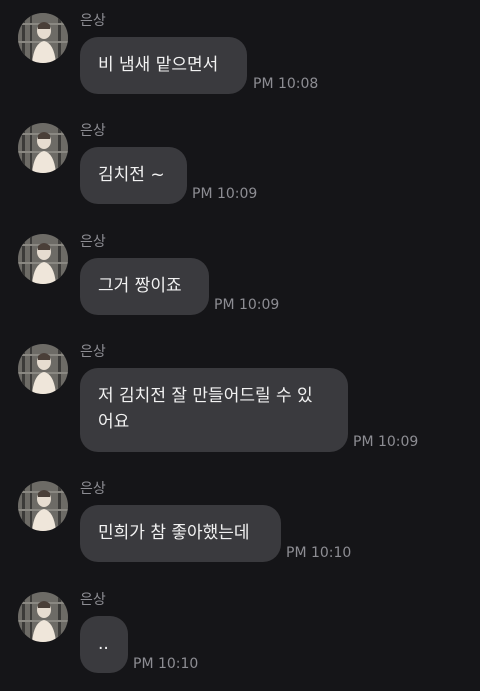 This screenshot has width=480, height=691. What do you see at coordinates (286, 84) in the screenshot?
I see `message-timestamp: PM 10:08` at bounding box center [286, 84].